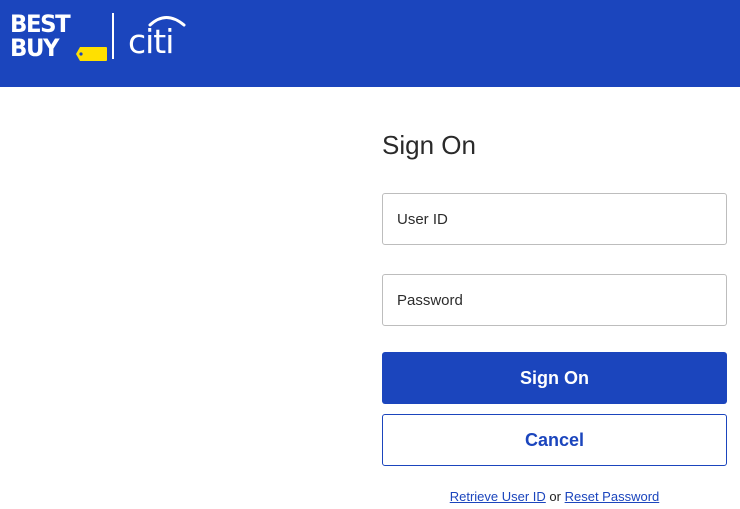 This screenshot has height=509, width=740. What do you see at coordinates (545, 300) in the screenshot?
I see `password-input` at bounding box center [545, 300].